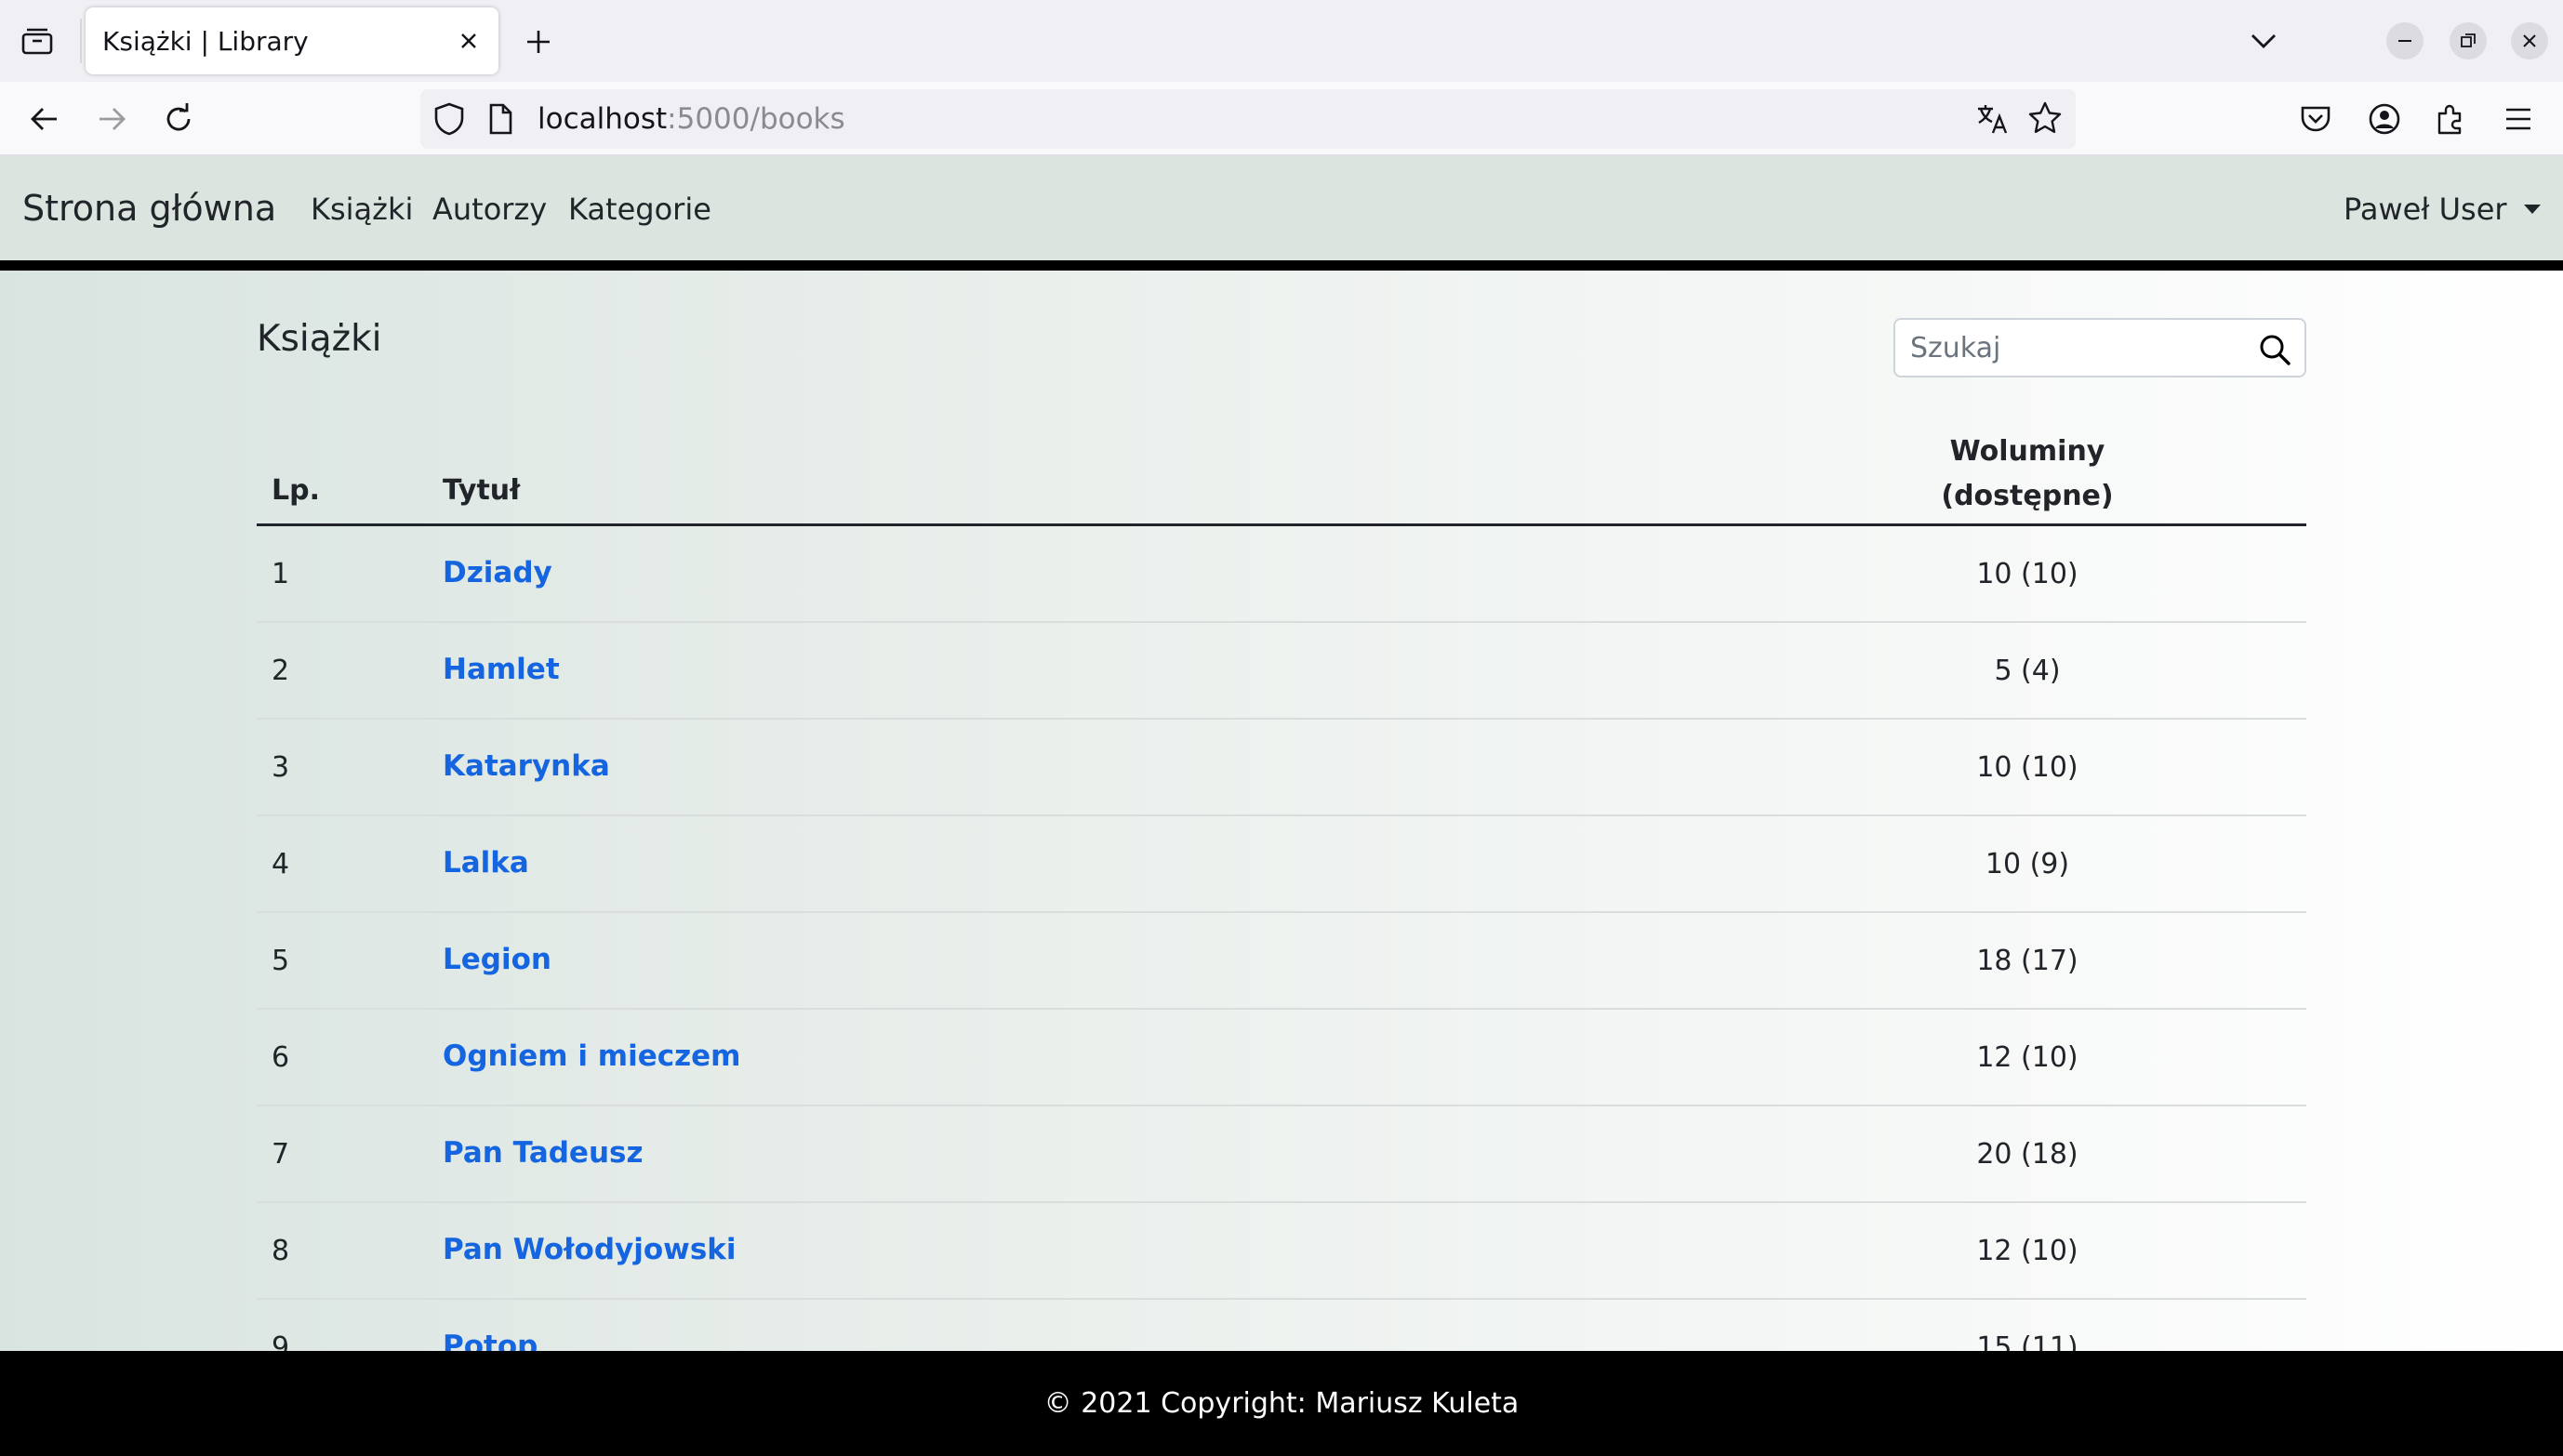 This screenshot has width=2563, height=1456. I want to click on account-icon, so click(2384, 119).